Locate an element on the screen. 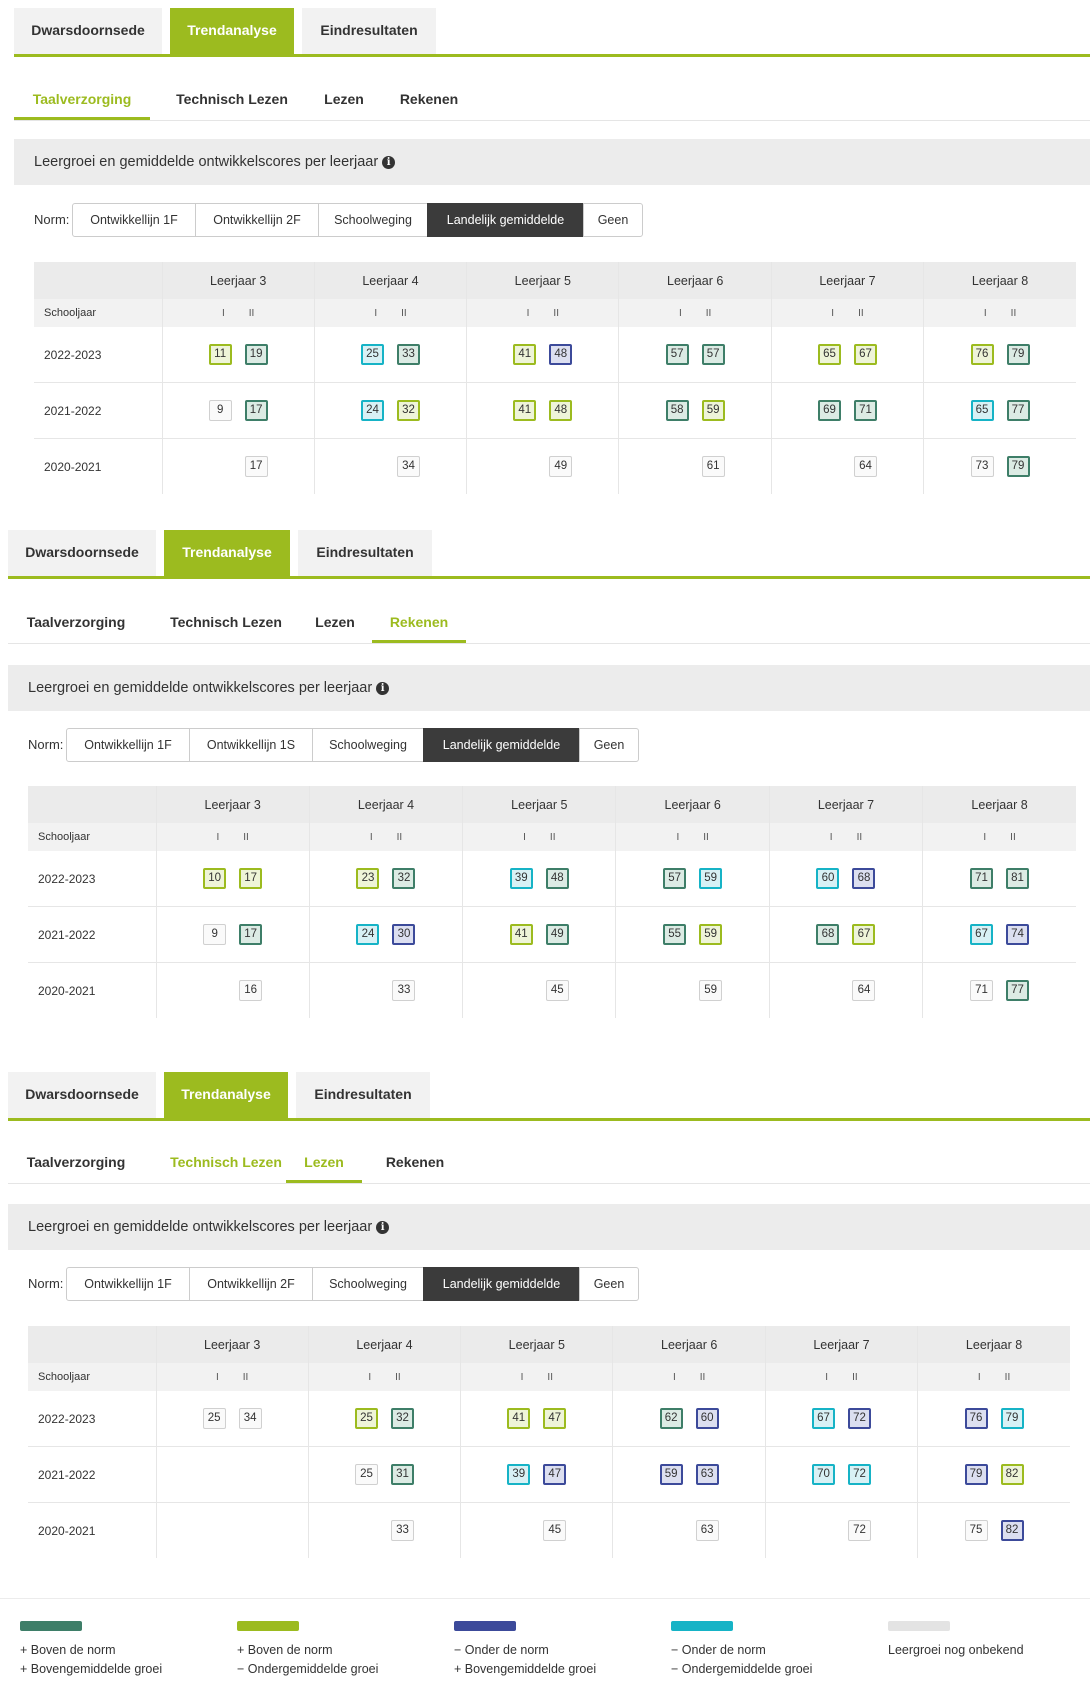 This screenshot has width=1090, height=1705. norm-option-ontwikkellijn-1s: Ontwikkellijn 1S is located at coordinates (251, 745).